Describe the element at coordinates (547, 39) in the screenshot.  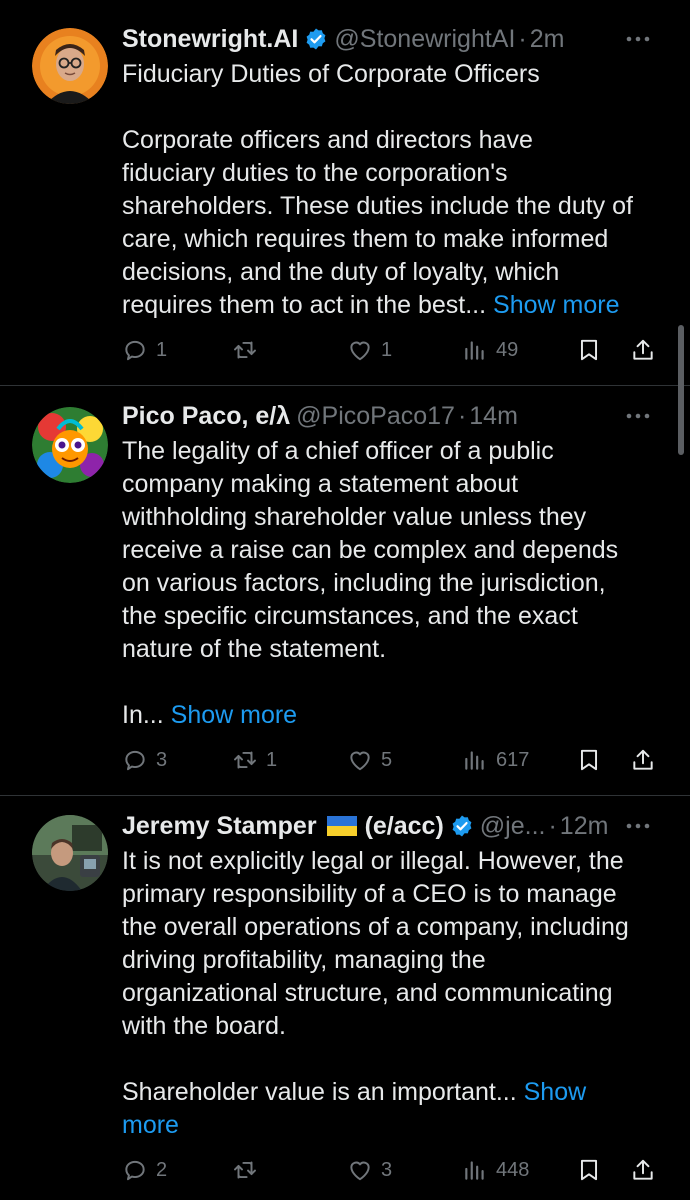
I see `timestamp: 2m` at that location.